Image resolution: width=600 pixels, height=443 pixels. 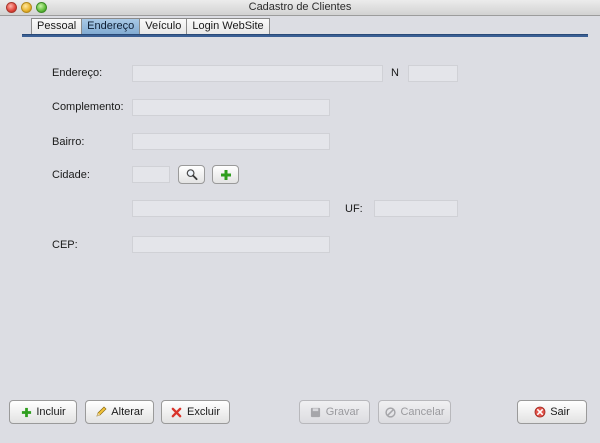 What do you see at coordinates (560, 412) in the screenshot?
I see `sair-label: Sair` at bounding box center [560, 412].